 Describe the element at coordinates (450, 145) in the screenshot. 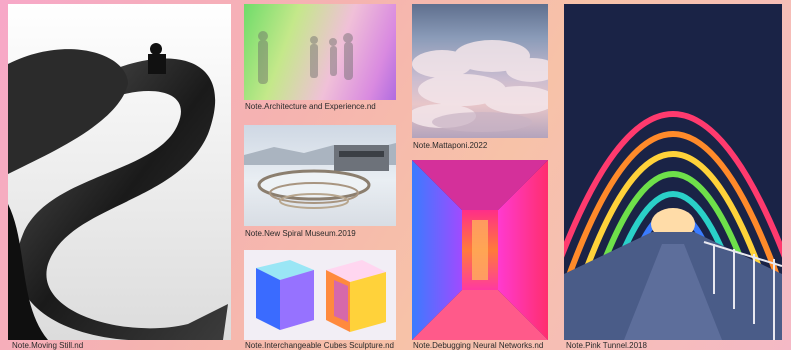

I see `caption-mattaponi: Note.Mattaponi.2022` at that location.